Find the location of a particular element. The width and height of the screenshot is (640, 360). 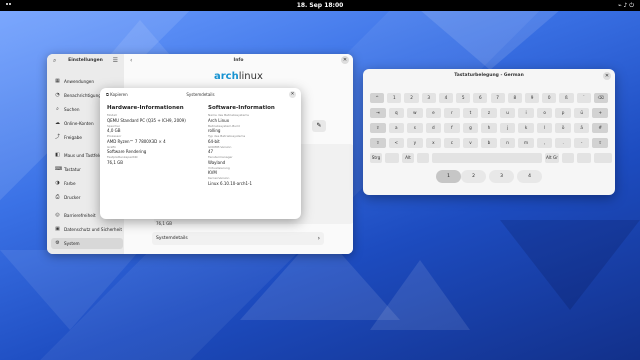

system-icon: ⚙ is located at coordinates (57, 243).